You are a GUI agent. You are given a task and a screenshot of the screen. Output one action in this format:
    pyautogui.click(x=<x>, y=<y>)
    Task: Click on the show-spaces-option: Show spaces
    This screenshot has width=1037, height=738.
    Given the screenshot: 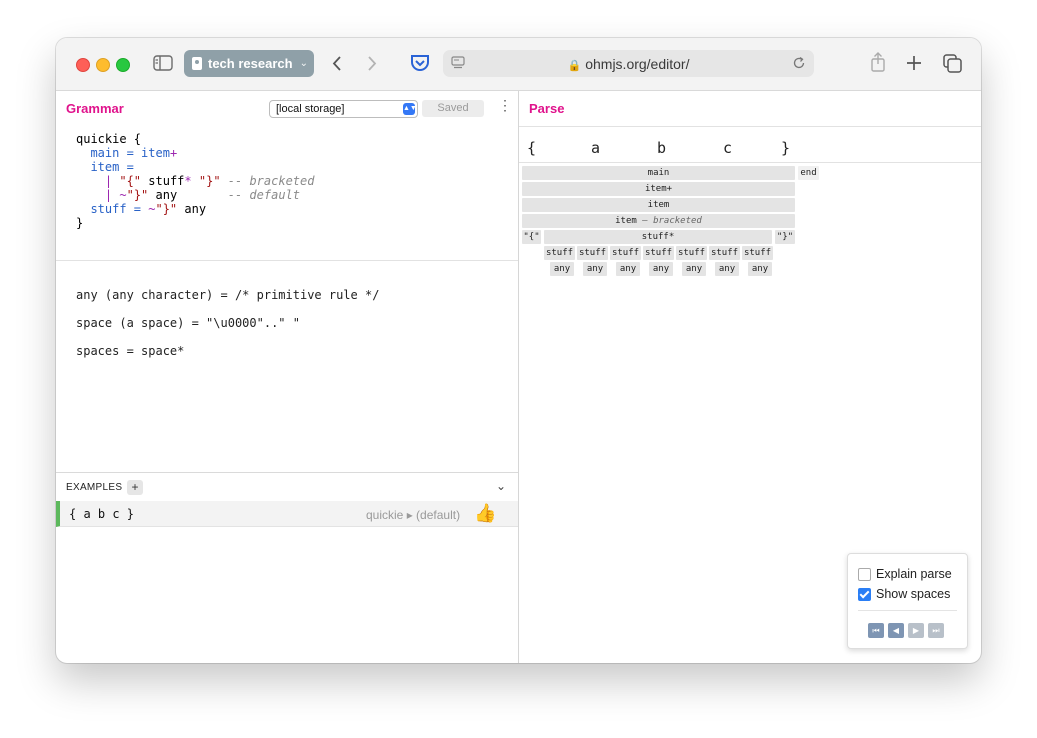 What is the action you would take?
    pyautogui.click(x=904, y=594)
    